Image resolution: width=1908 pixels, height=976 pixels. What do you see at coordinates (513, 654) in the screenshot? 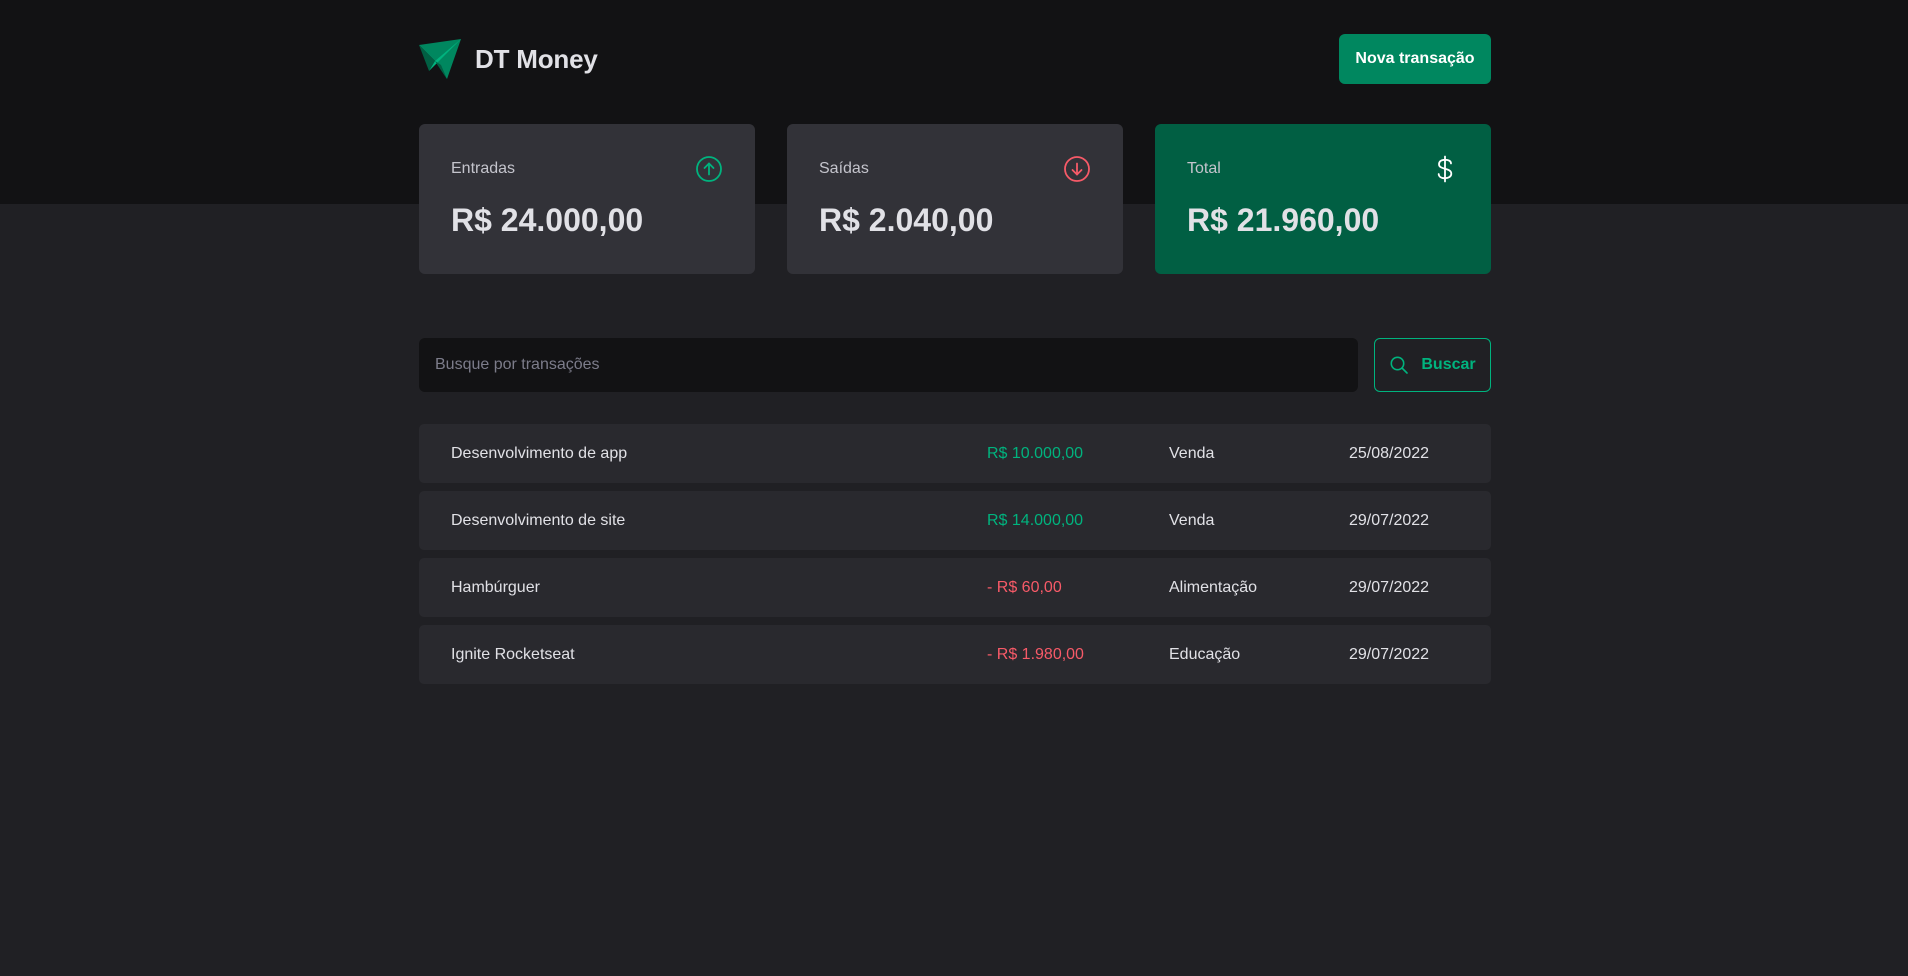
I see `transaction-description: Ignite Rocketseat` at bounding box center [513, 654].